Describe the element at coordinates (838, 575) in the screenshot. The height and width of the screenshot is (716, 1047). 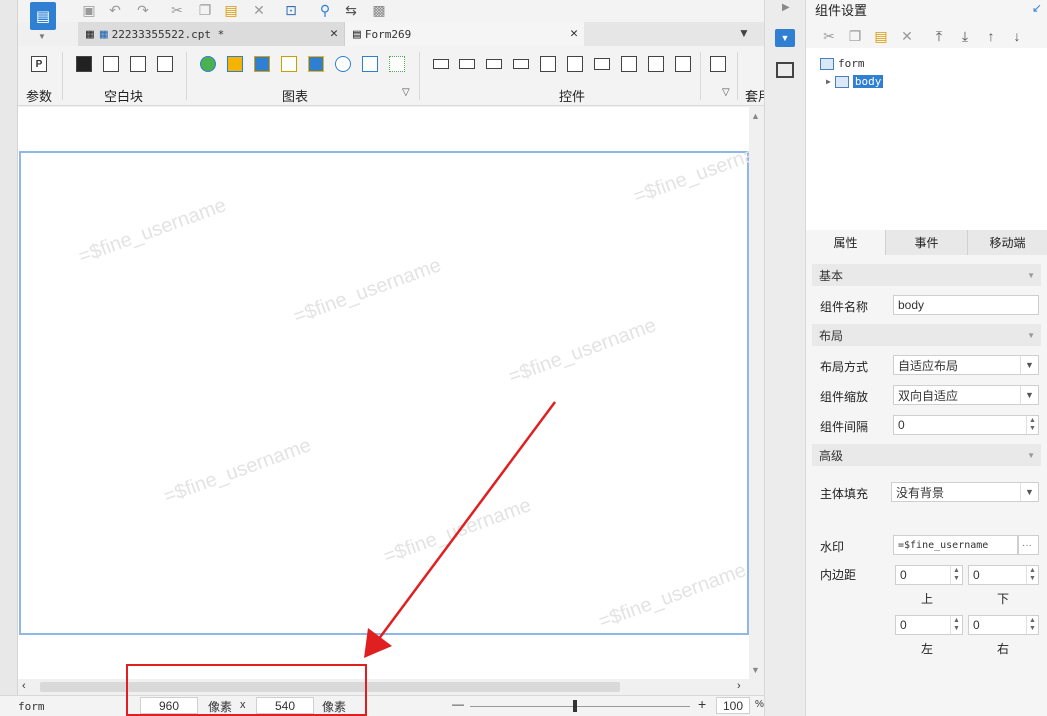
I see `padding-label: 内边距` at that location.